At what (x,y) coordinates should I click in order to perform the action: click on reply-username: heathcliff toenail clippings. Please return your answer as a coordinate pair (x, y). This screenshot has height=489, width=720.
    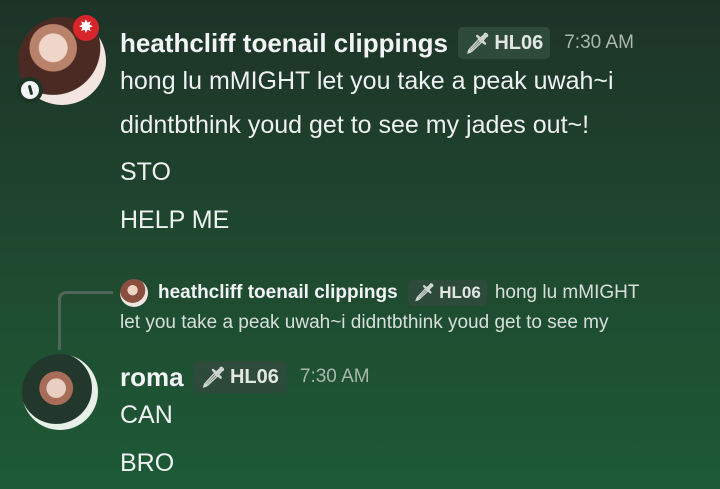
    Looking at the image, I should click on (278, 293).